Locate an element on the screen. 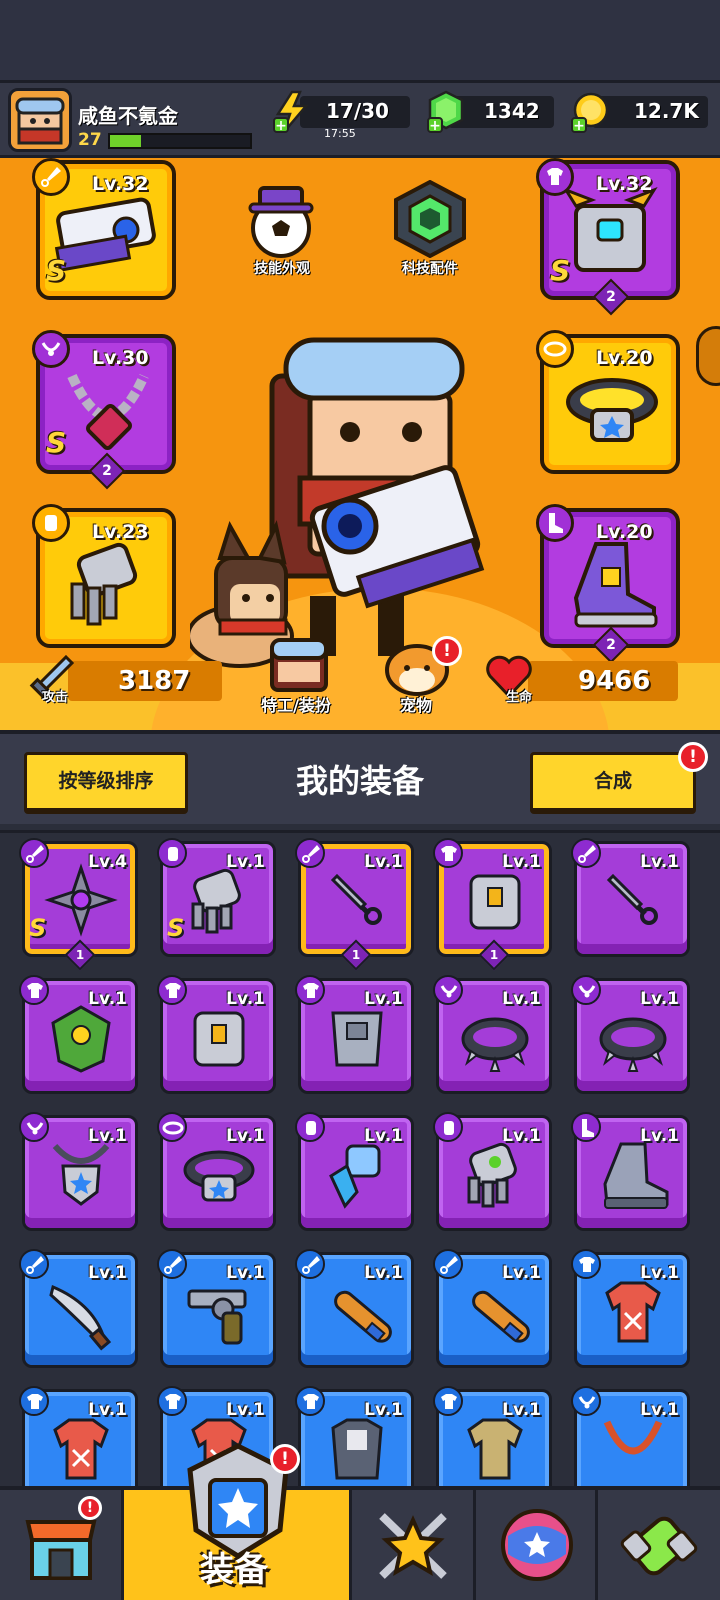 This screenshot has width=720, height=1600. belt-icon is located at coordinates (173, 1128).